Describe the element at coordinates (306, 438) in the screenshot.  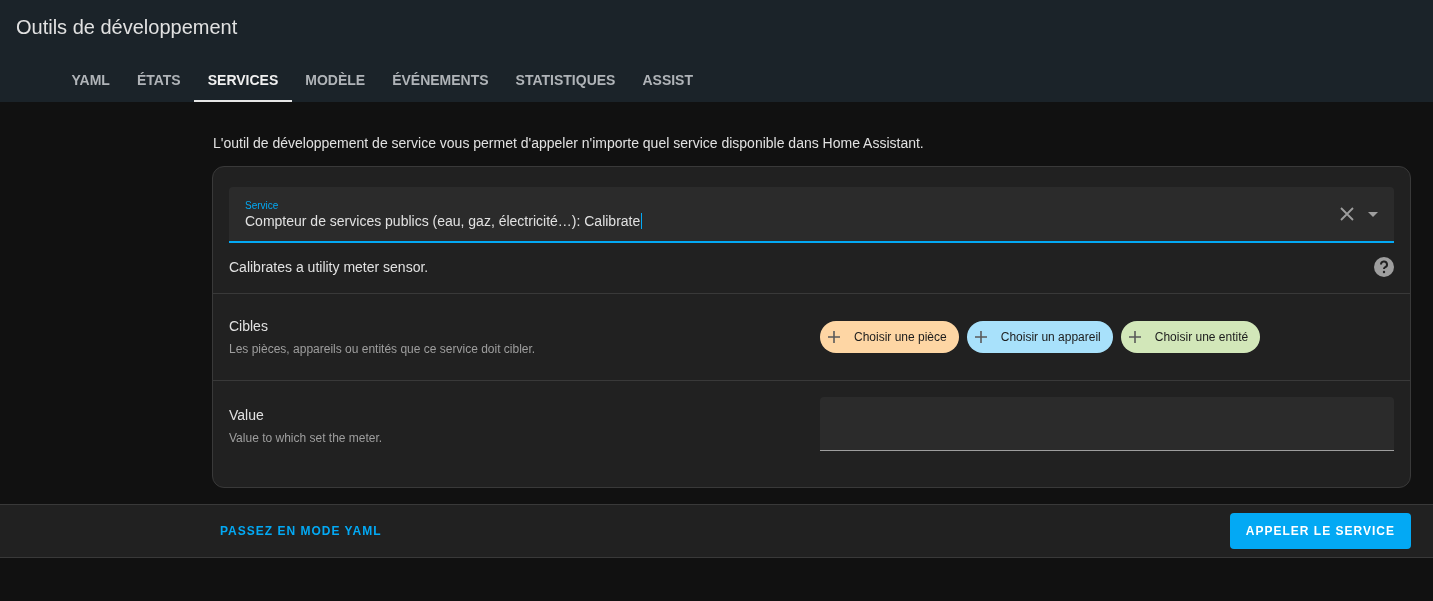
I see `value-description: Value to which set the meter.` at that location.